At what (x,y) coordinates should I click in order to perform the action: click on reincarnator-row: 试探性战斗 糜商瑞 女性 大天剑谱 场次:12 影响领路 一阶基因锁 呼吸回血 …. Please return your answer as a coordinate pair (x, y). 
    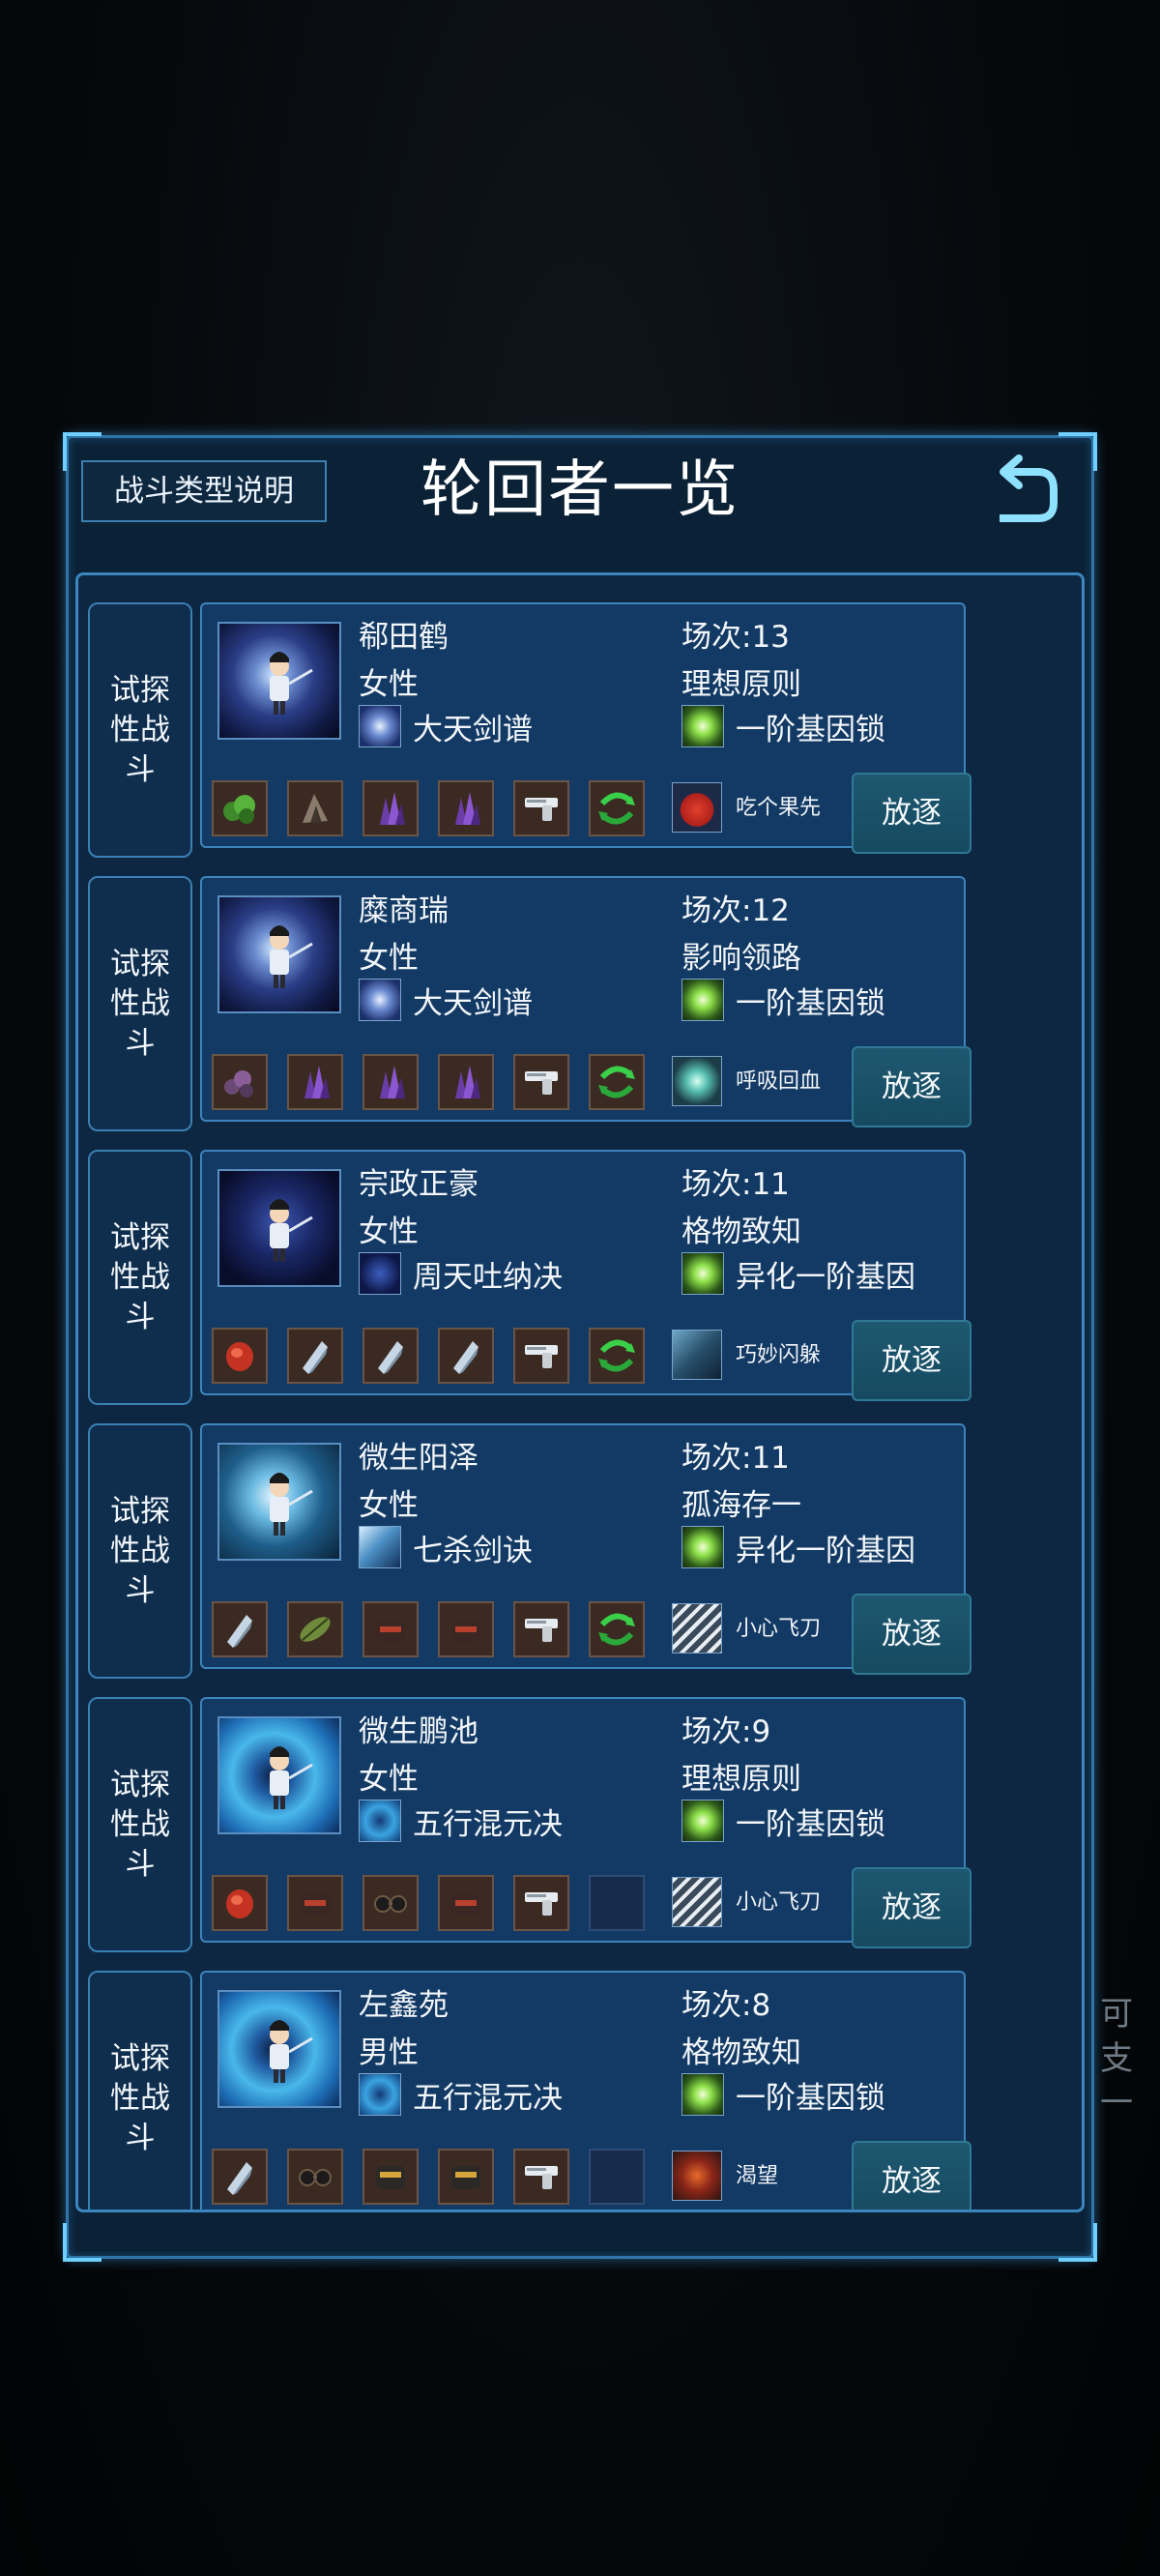
    Looking at the image, I should click on (580, 990).